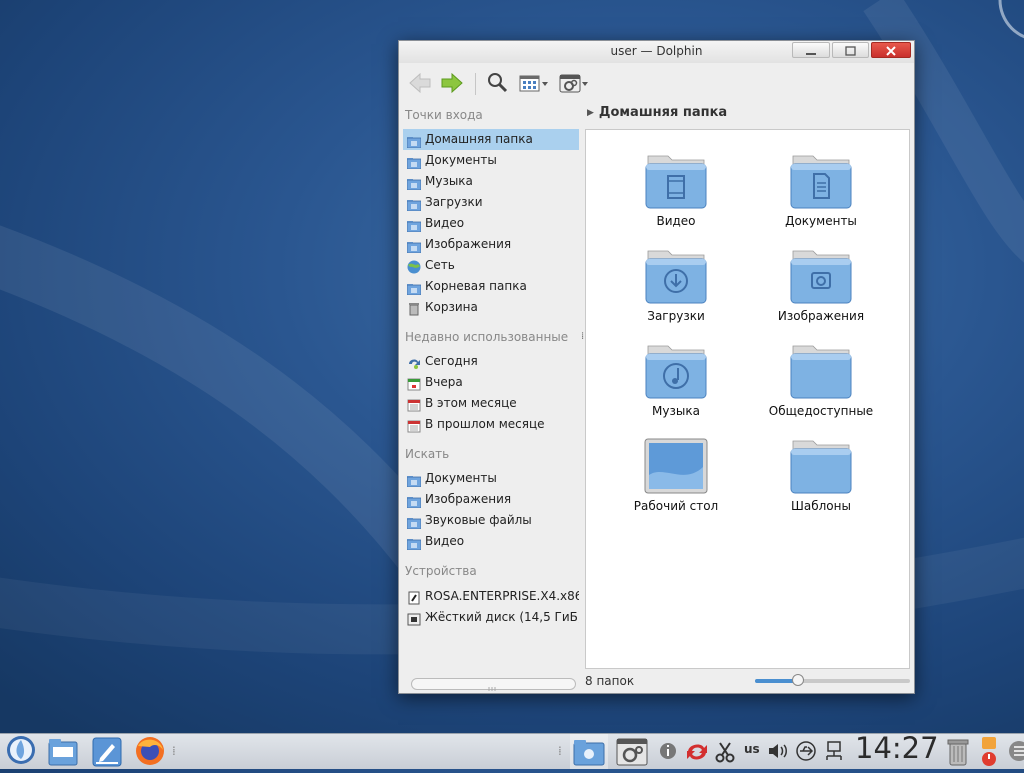  What do you see at coordinates (821, 379) in the screenshot?
I see `folder-item: Общедоступные` at bounding box center [821, 379].